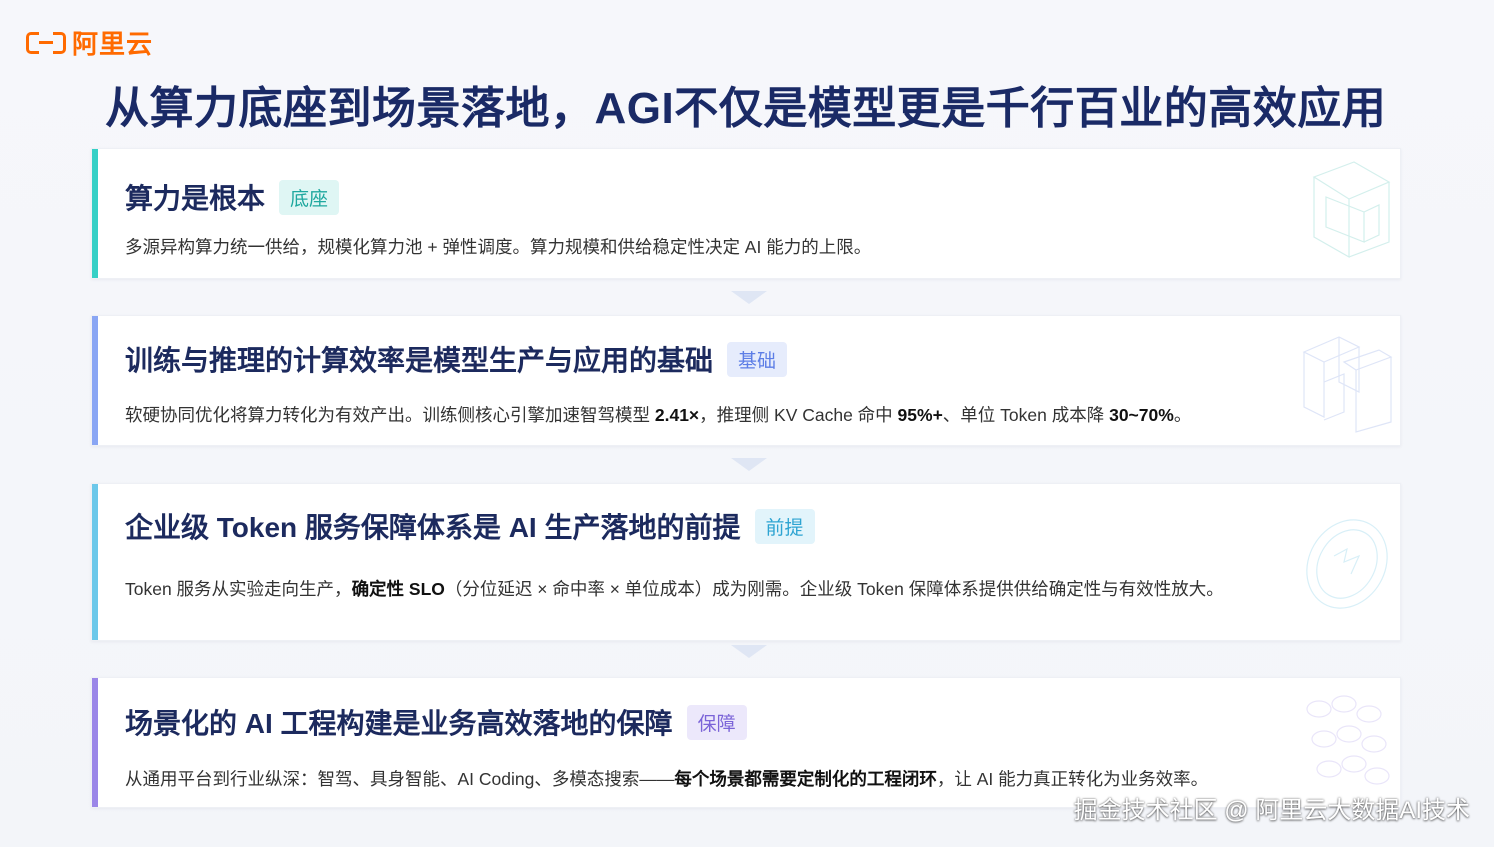  What do you see at coordinates (746, 108) in the screenshot?
I see `page-title: 从算力底座到场景落地，AGI不仅是模型更是千行百业的高效应用` at bounding box center [746, 108].